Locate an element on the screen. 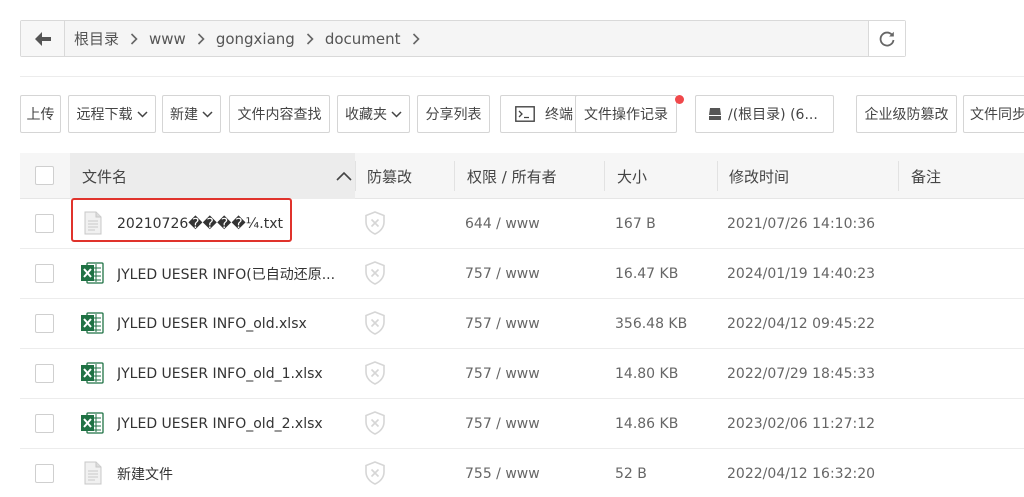  column-header-tamper: 防篡改 is located at coordinates (407, 176).